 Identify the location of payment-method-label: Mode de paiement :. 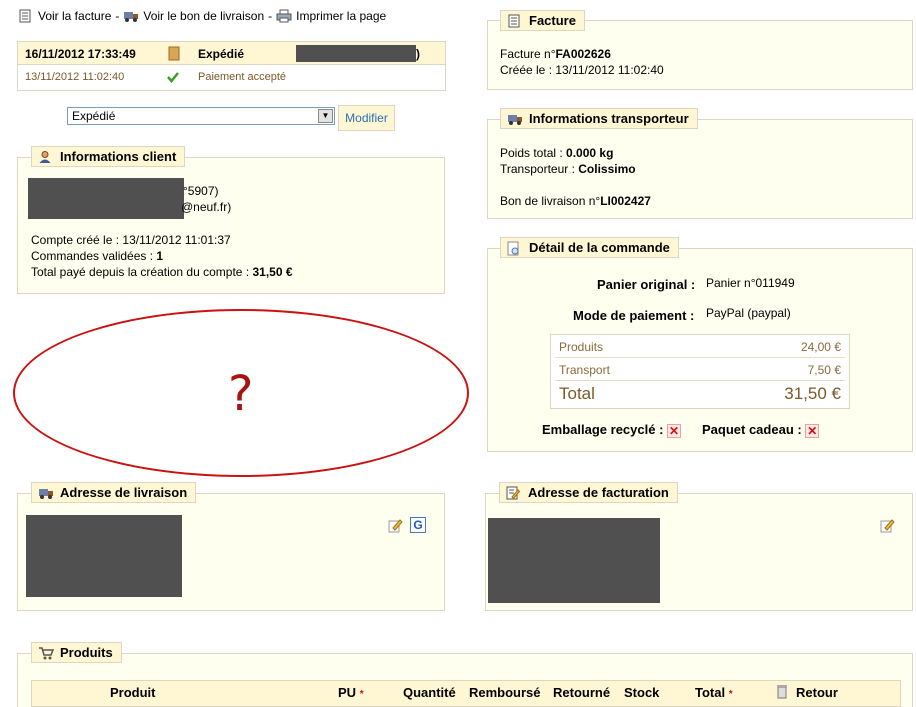
(634, 315).